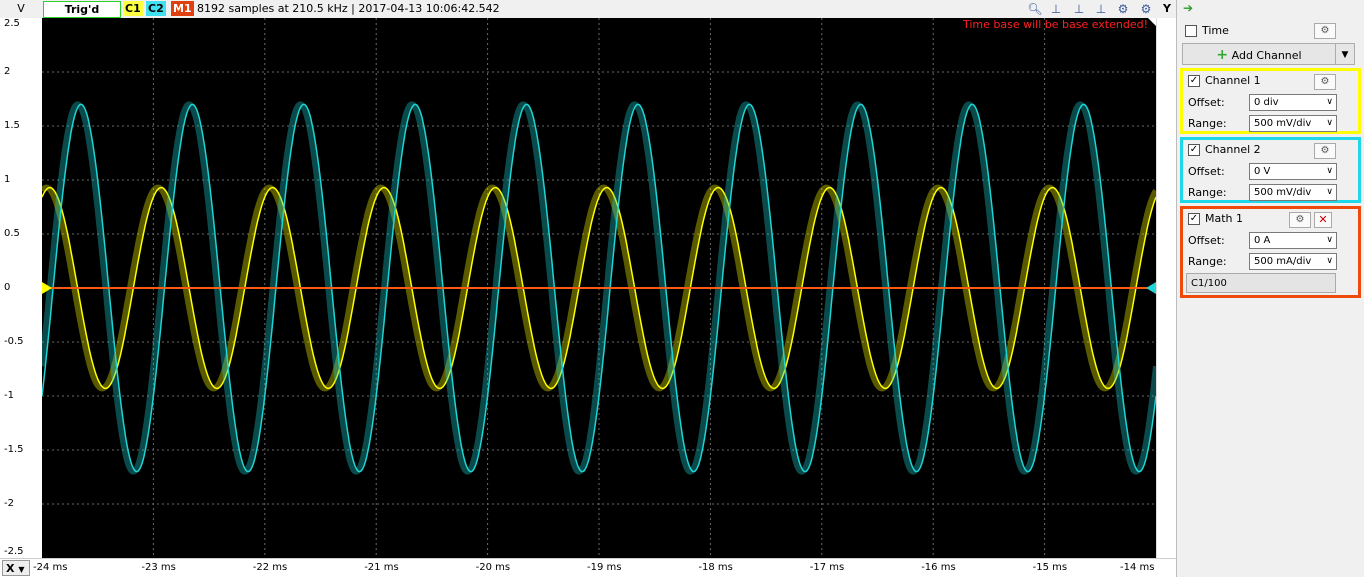 The height and width of the screenshot is (578, 1364). Describe the element at coordinates (1166, 288) in the screenshot. I see `y-axis-right-strip` at that location.